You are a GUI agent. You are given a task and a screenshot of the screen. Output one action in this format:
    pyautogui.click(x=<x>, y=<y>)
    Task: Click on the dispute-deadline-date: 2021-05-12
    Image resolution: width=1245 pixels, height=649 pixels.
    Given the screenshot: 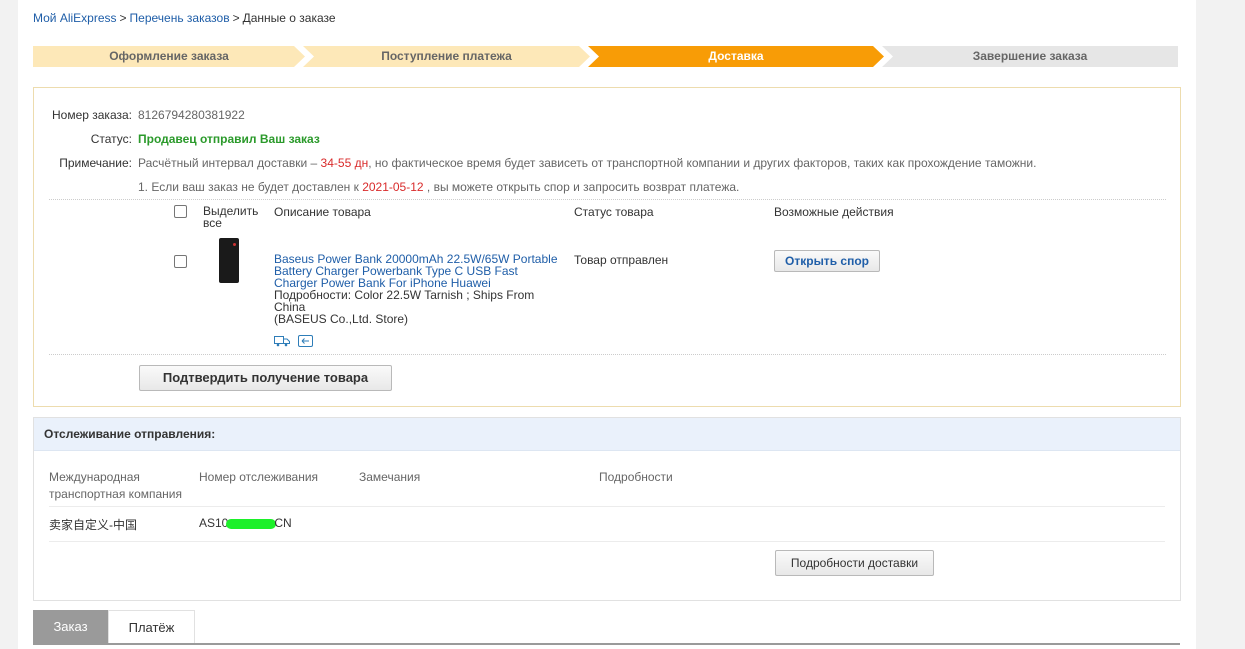 What is the action you would take?
    pyautogui.click(x=393, y=187)
    